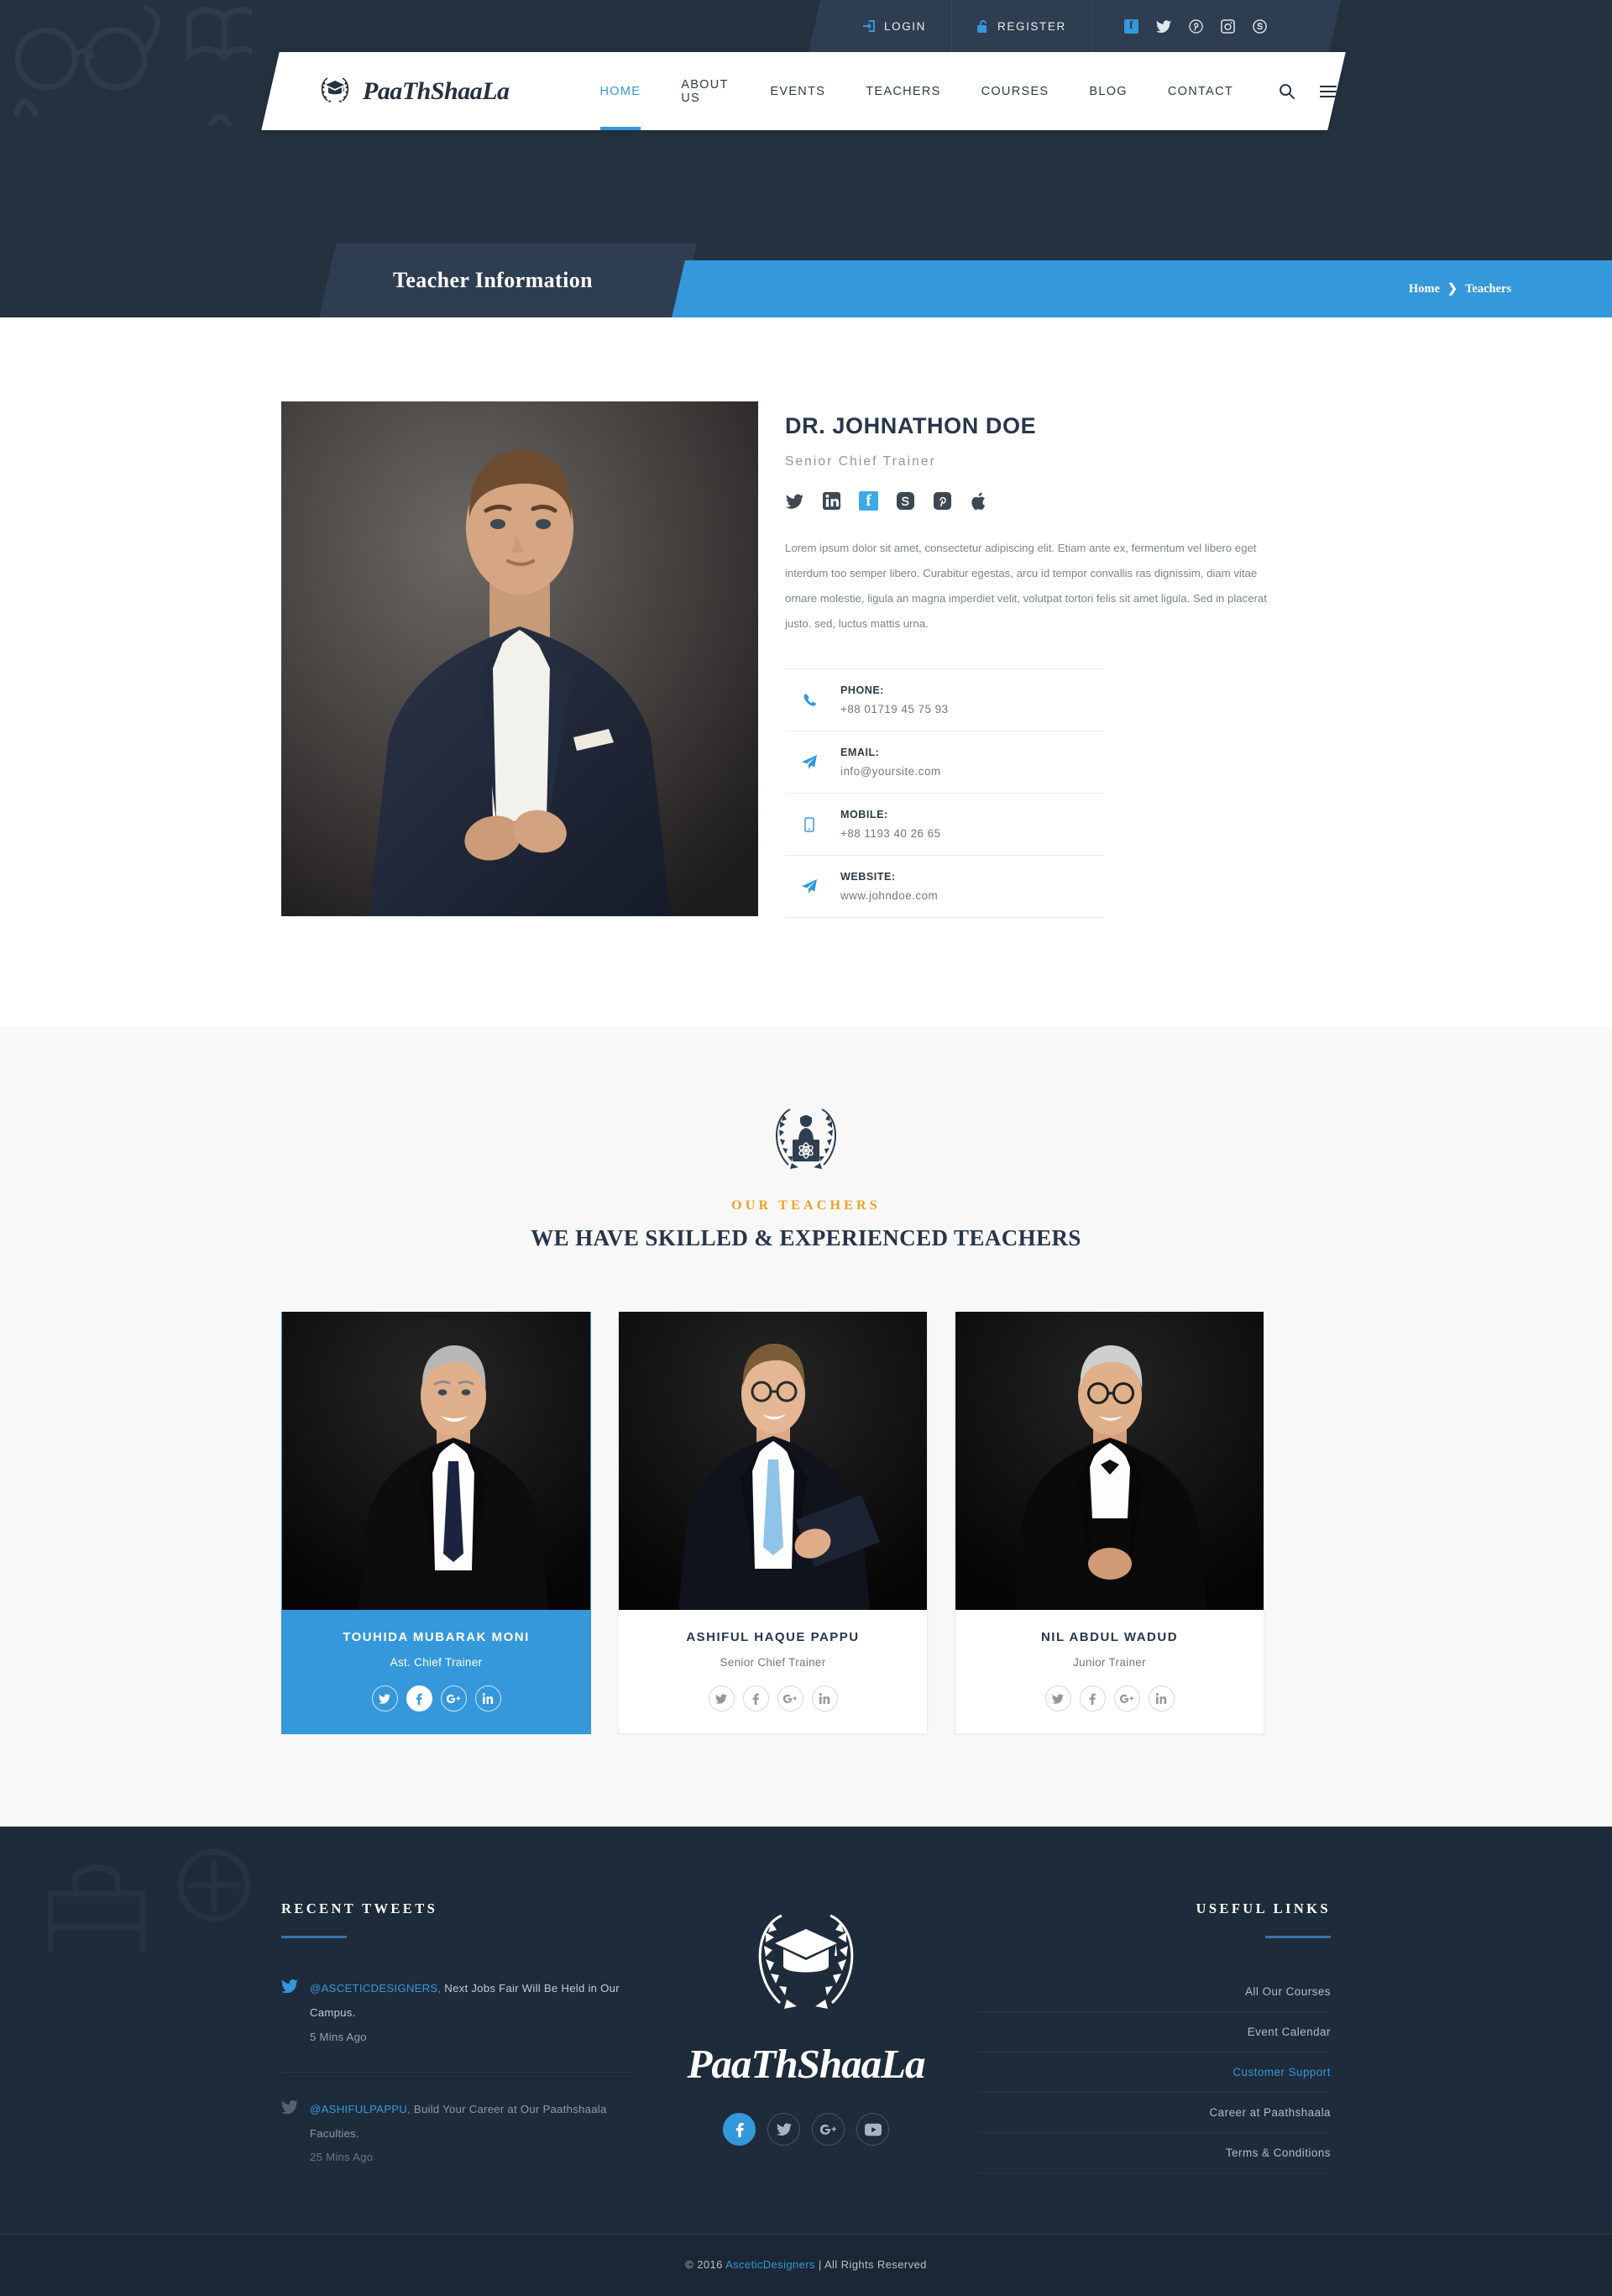 The image size is (1612, 2296). I want to click on contact-row-mobile: MOBILE: +88 1193 40 26 65, so click(944, 825).